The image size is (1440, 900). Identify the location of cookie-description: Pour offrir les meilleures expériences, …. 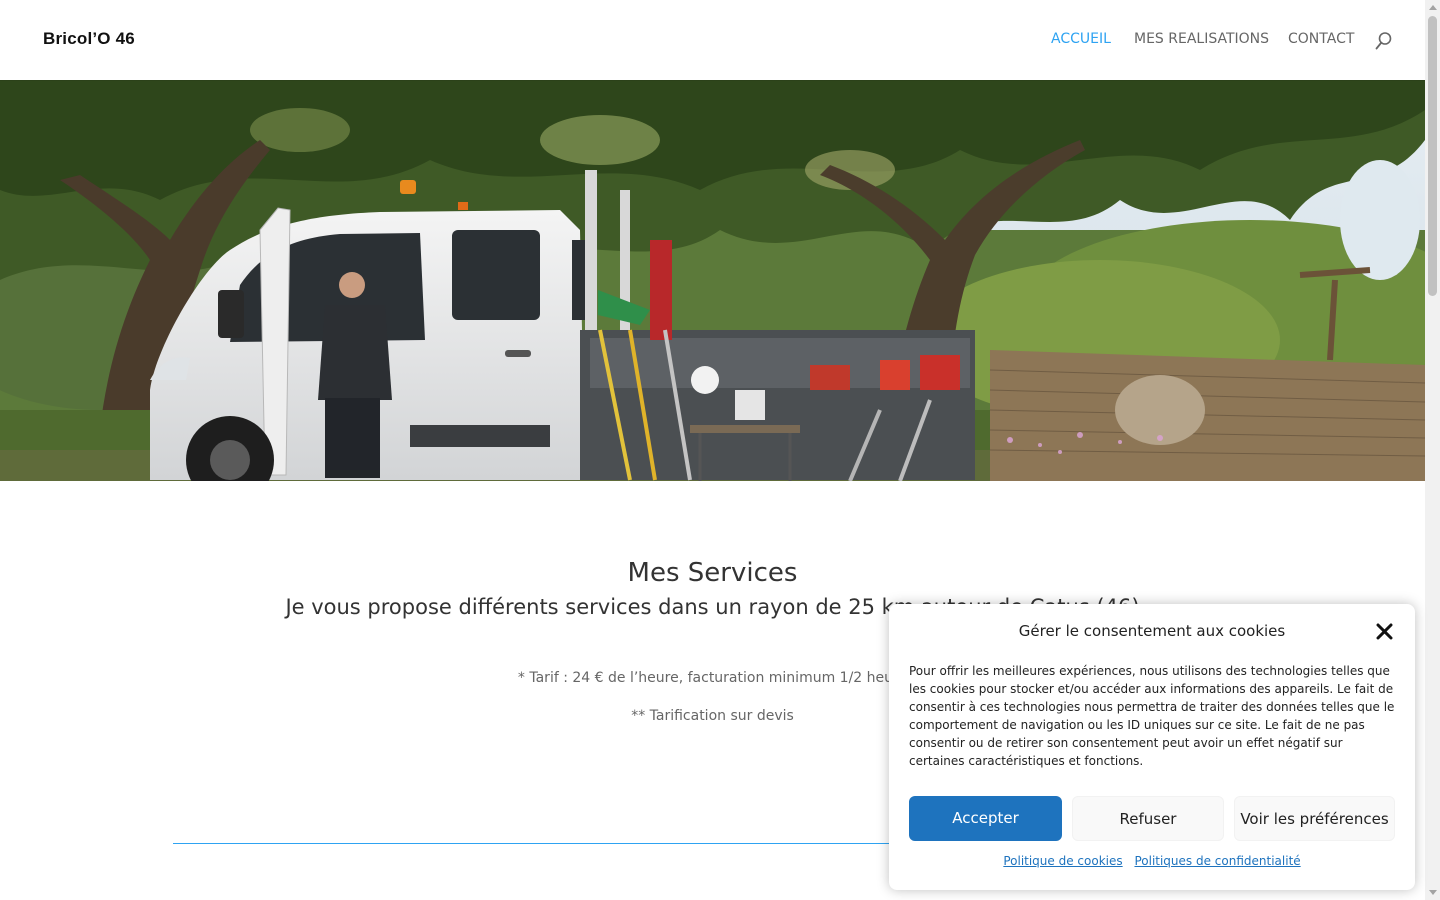
(1152, 716).